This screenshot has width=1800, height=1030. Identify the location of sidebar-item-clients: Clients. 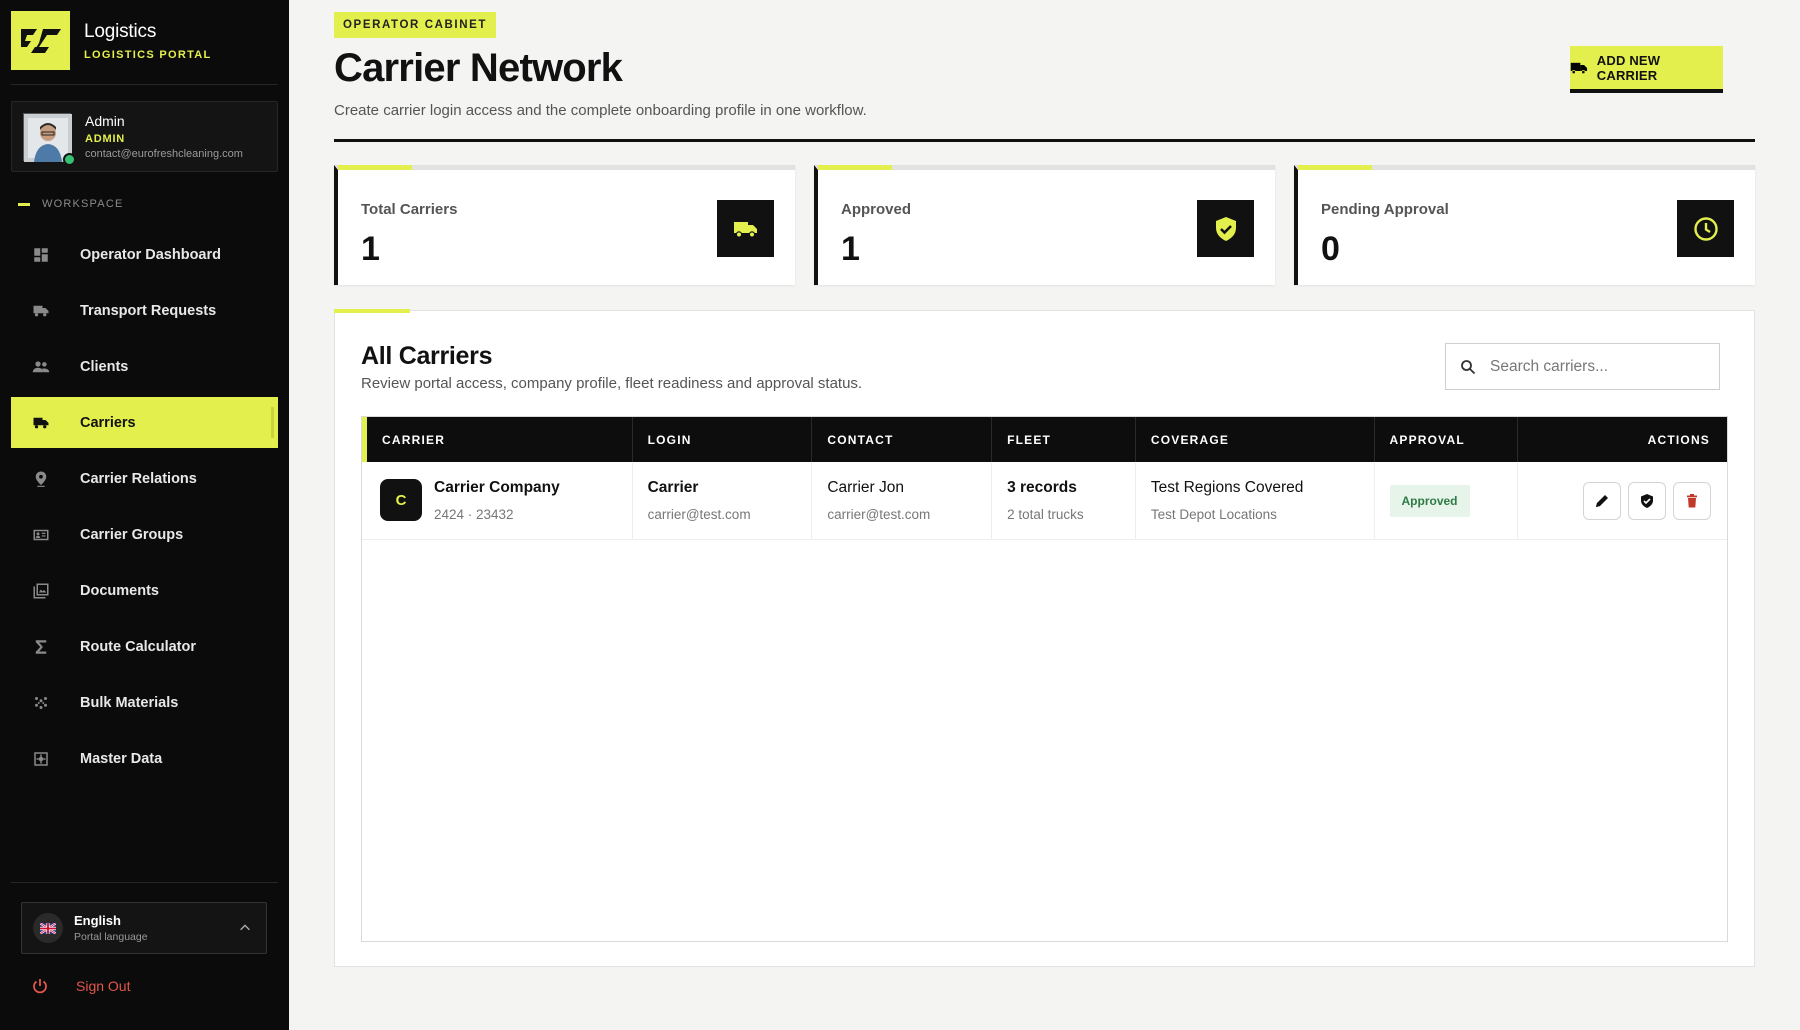
(144, 366).